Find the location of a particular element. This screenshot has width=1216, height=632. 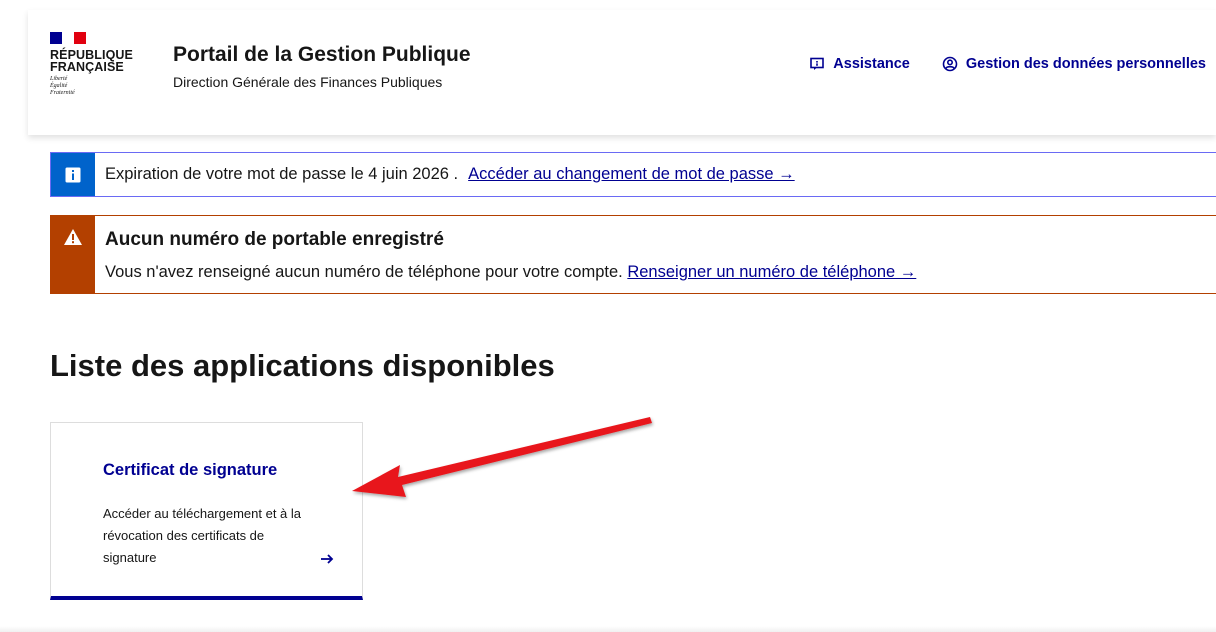

tile-title: Certificat de signature is located at coordinates (190, 470).